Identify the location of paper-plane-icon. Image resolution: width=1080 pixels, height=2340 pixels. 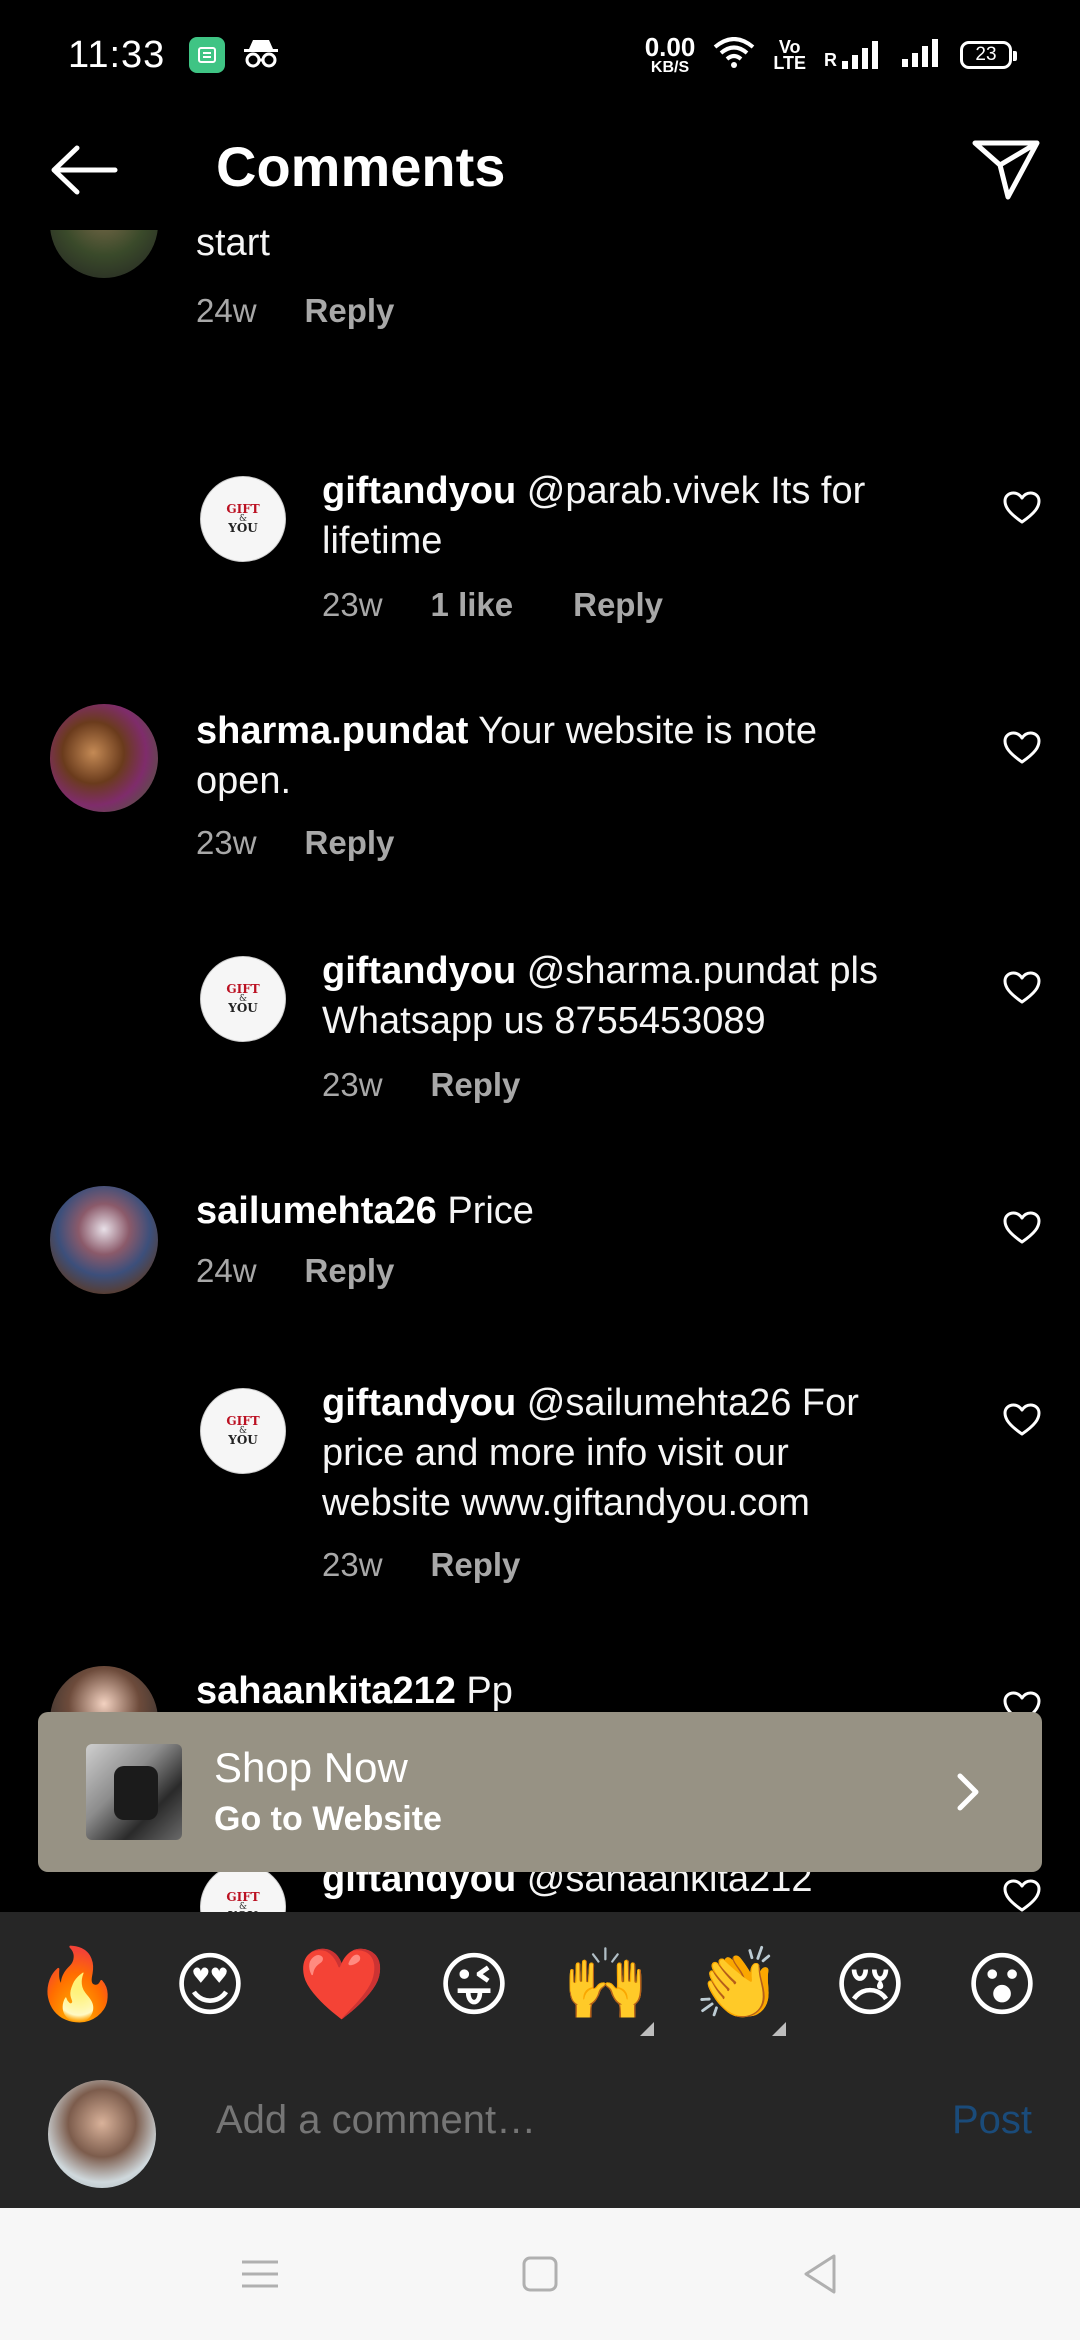
(1006, 170).